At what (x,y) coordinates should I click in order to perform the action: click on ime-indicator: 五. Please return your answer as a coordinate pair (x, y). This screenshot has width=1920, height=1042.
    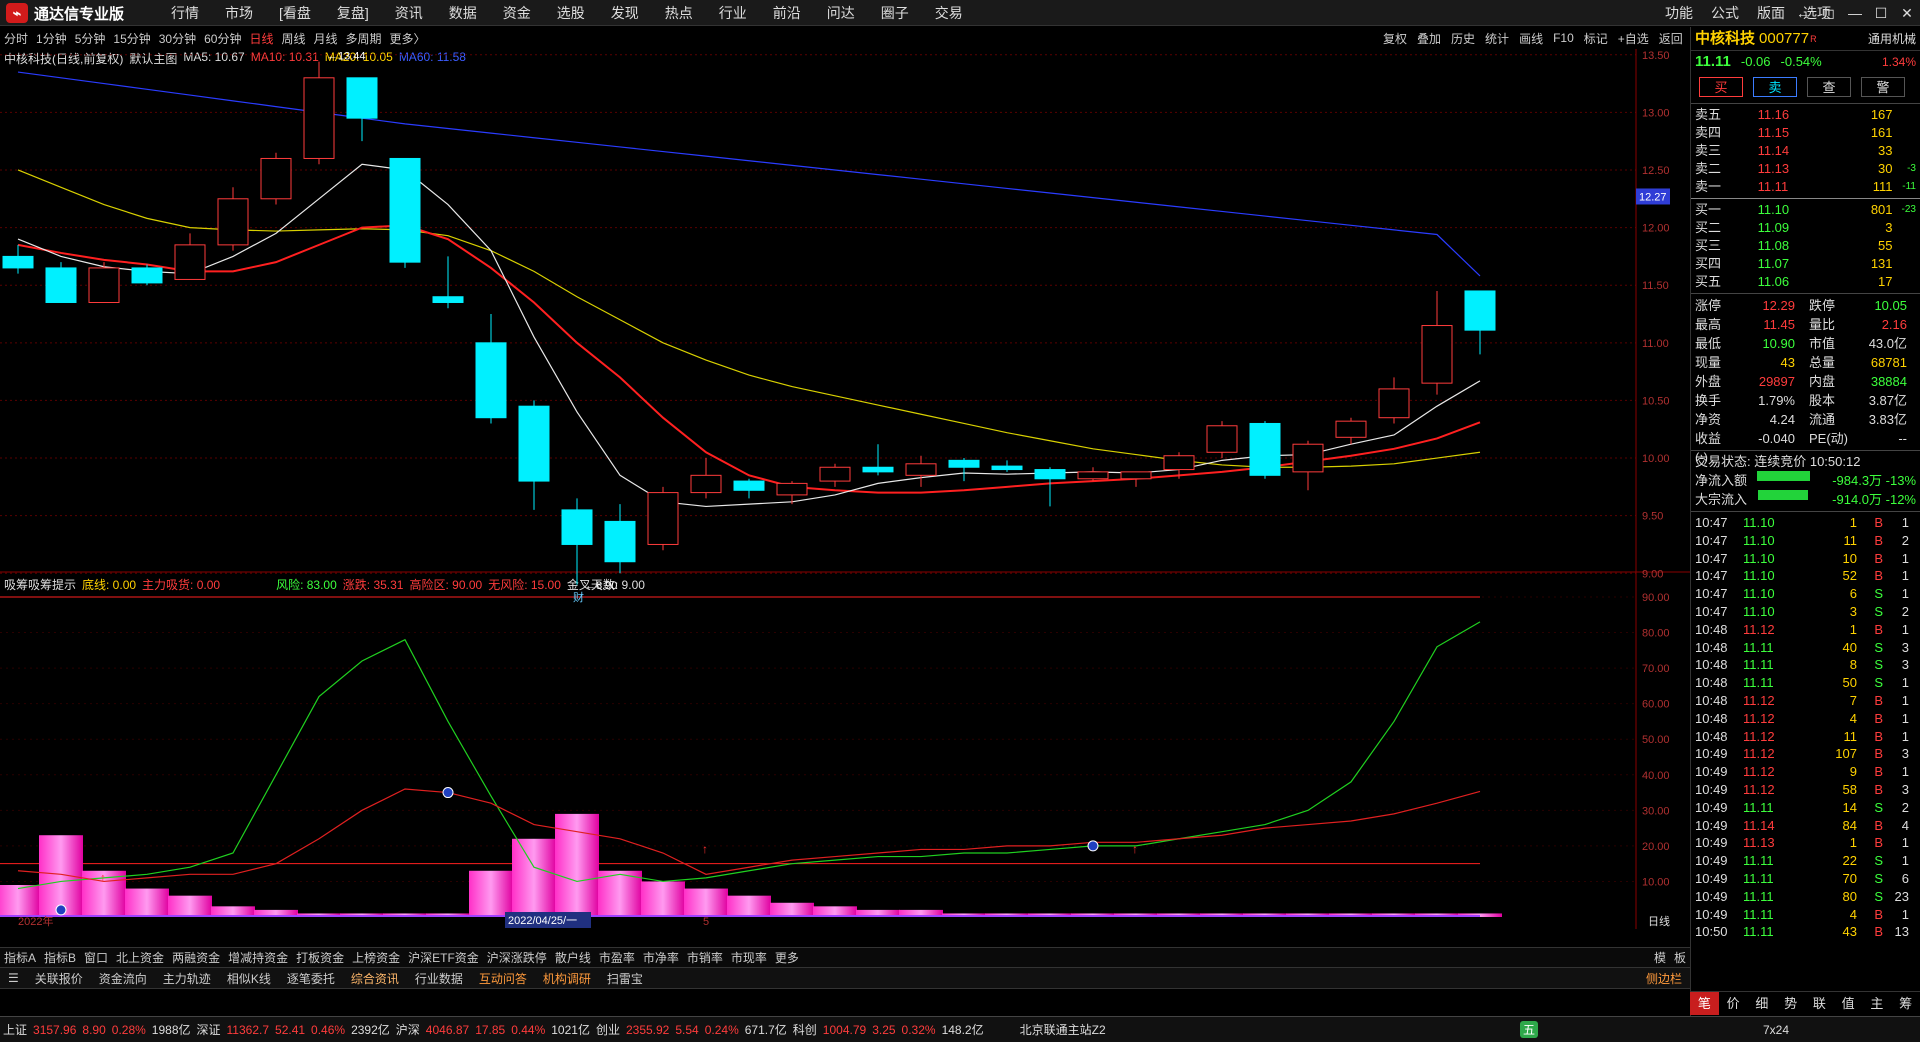
    Looking at the image, I should click on (1529, 1029).